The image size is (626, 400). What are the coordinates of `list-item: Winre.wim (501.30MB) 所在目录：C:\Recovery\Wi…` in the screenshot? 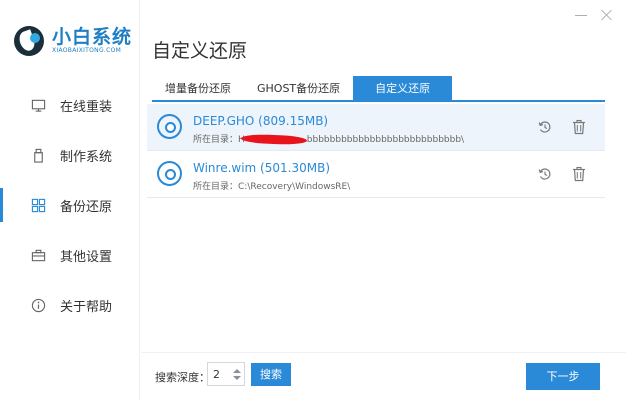 It's located at (376, 174).